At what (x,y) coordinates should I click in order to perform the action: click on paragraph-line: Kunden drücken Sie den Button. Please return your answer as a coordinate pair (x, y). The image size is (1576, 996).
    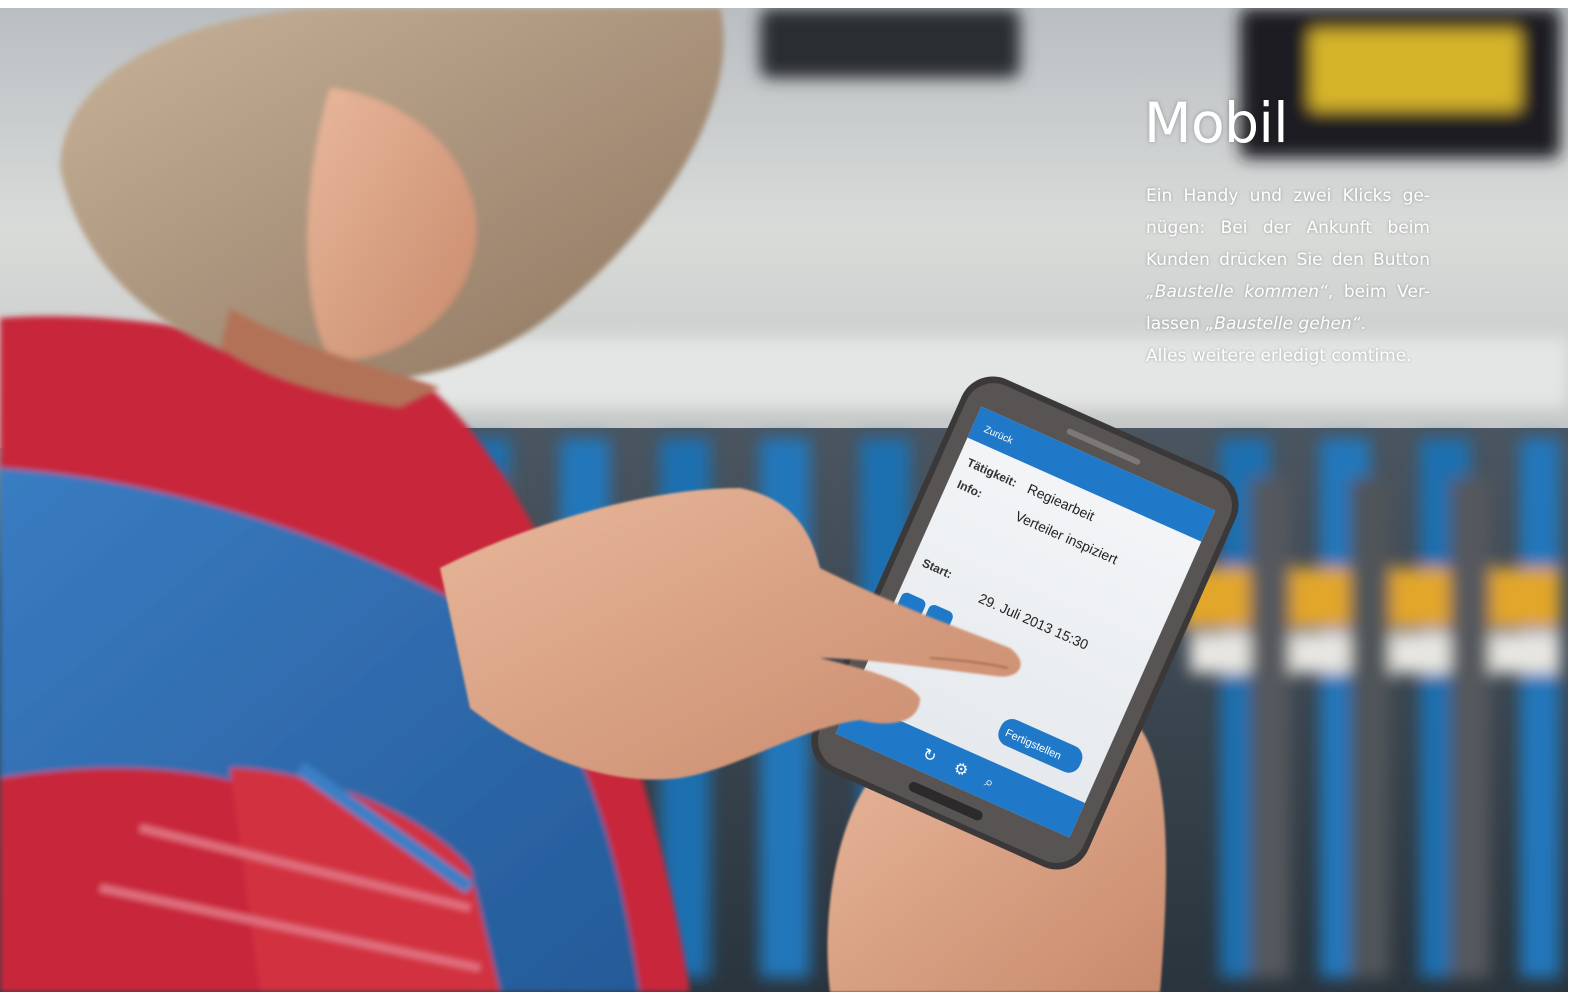
    Looking at the image, I should click on (1288, 260).